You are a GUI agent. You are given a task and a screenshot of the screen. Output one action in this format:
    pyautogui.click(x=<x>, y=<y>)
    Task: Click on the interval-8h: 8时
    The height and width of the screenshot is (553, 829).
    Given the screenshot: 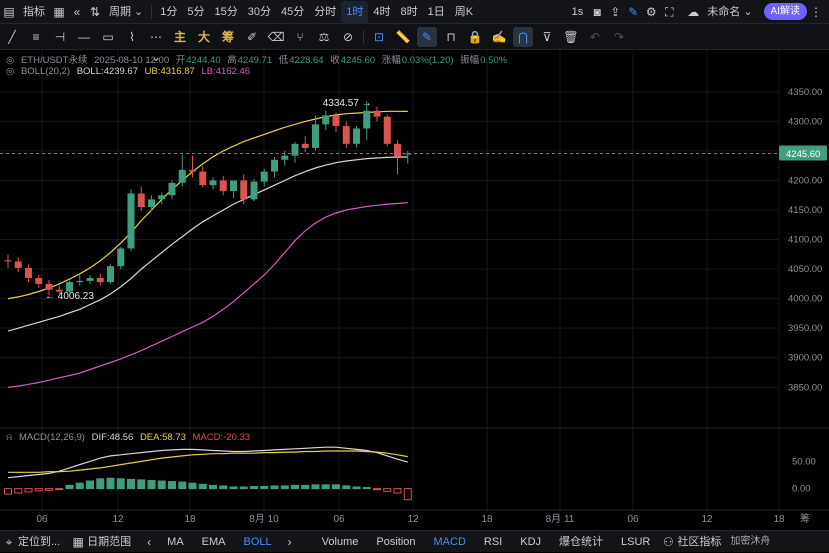 What is the action you would take?
    pyautogui.click(x=409, y=12)
    